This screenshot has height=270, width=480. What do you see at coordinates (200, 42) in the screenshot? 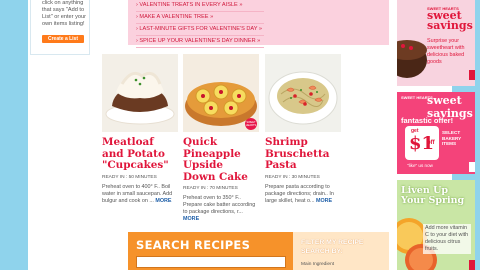
I see `link-valentine-dinner: SPICE UP YOUR VALENTINE'S DAY DINNER »` at bounding box center [200, 42].